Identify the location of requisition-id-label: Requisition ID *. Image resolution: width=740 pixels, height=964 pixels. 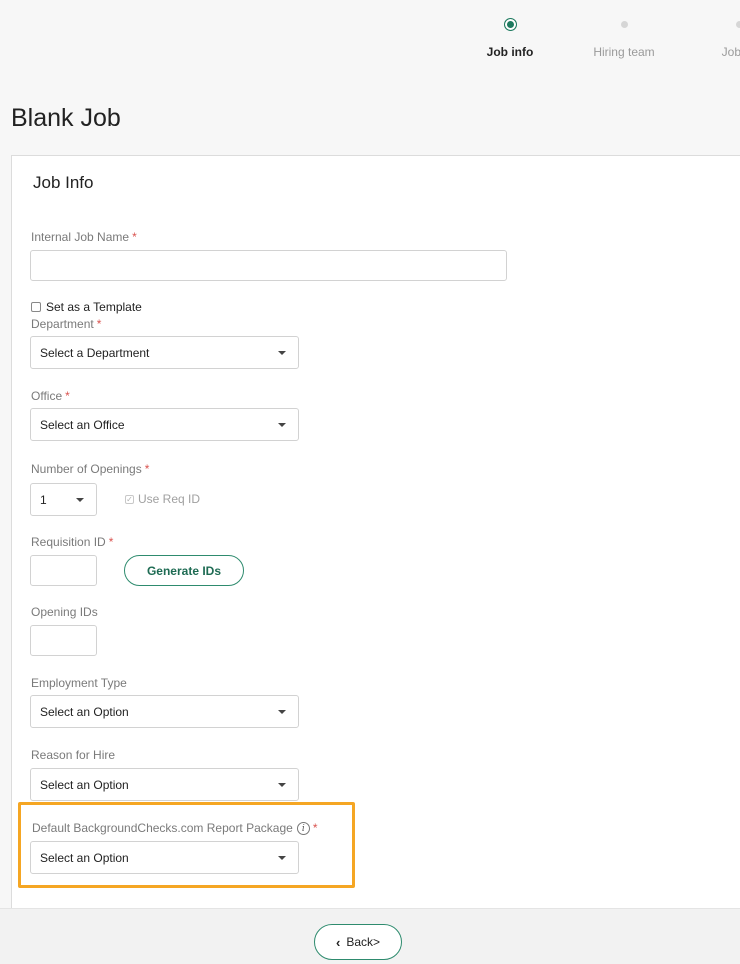
(72, 542).